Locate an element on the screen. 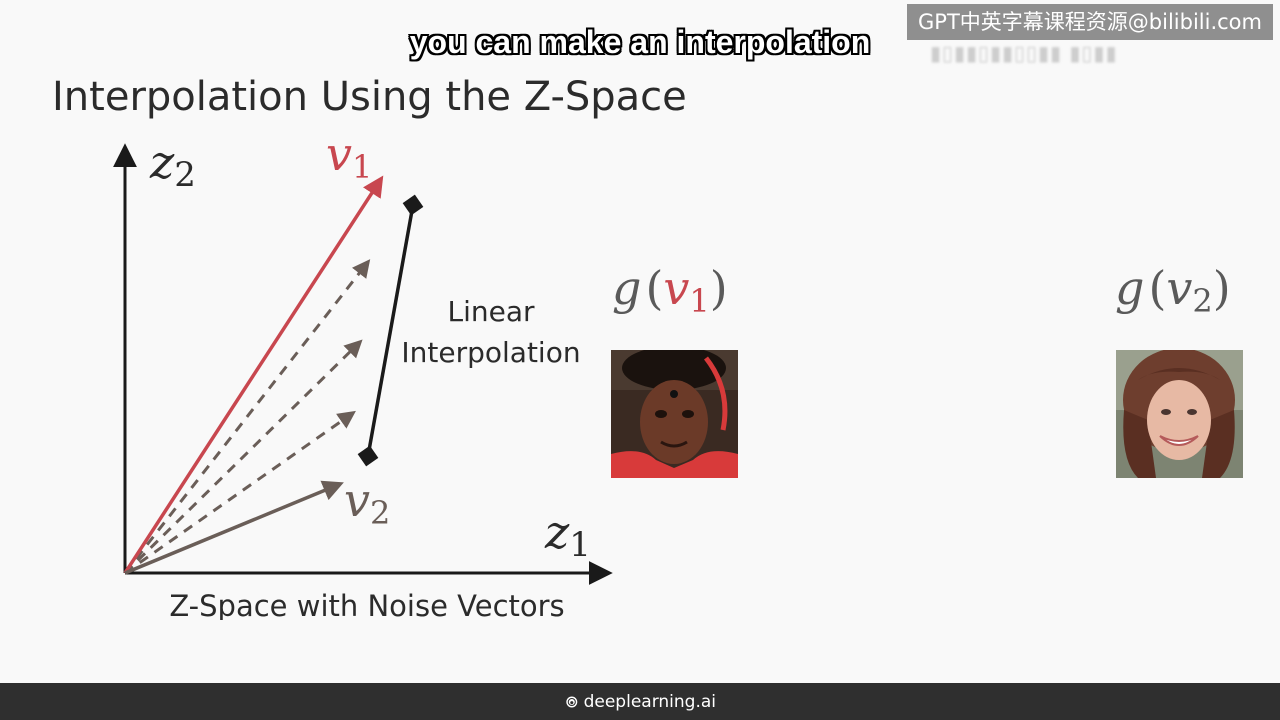  video-subtitle: you can make an interpolation is located at coordinates (640, 42).